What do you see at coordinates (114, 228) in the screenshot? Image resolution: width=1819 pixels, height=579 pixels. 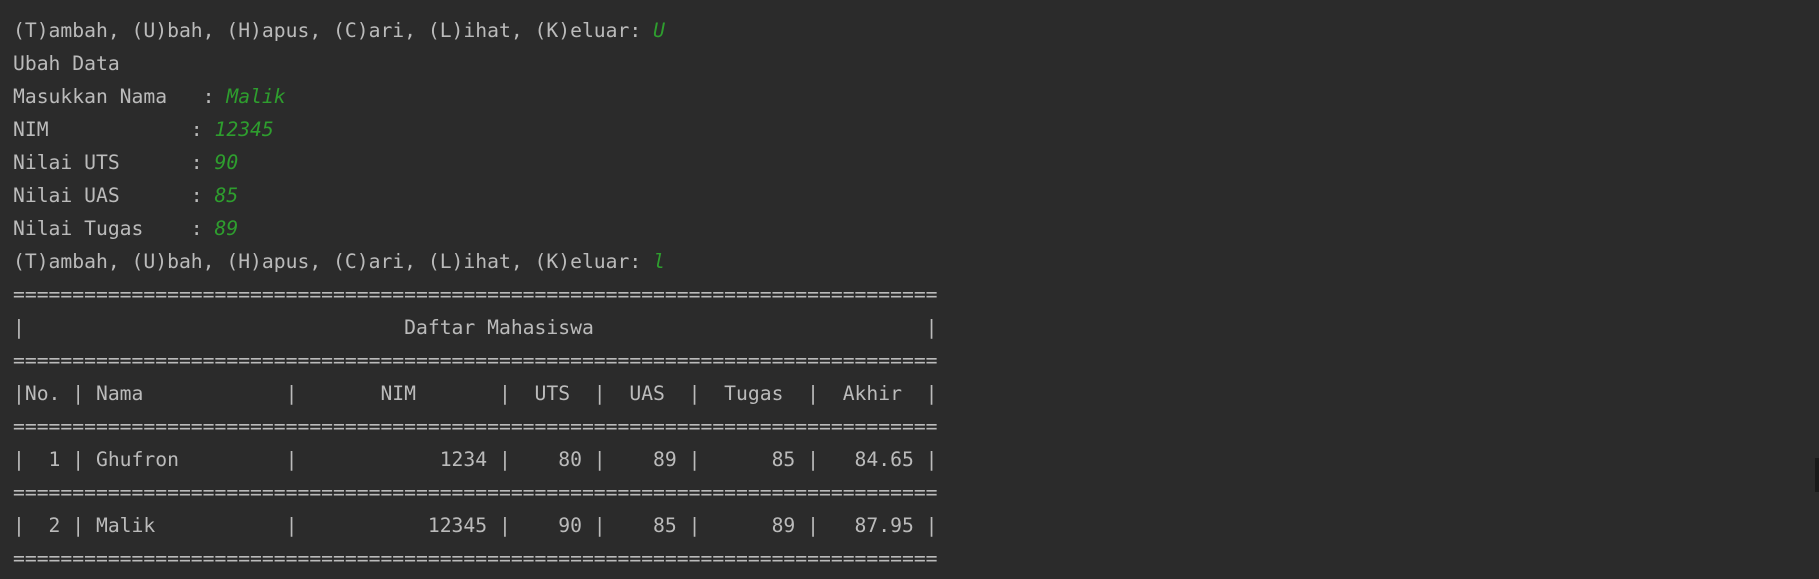 I see `form-label: Nilai Tugas :` at bounding box center [114, 228].